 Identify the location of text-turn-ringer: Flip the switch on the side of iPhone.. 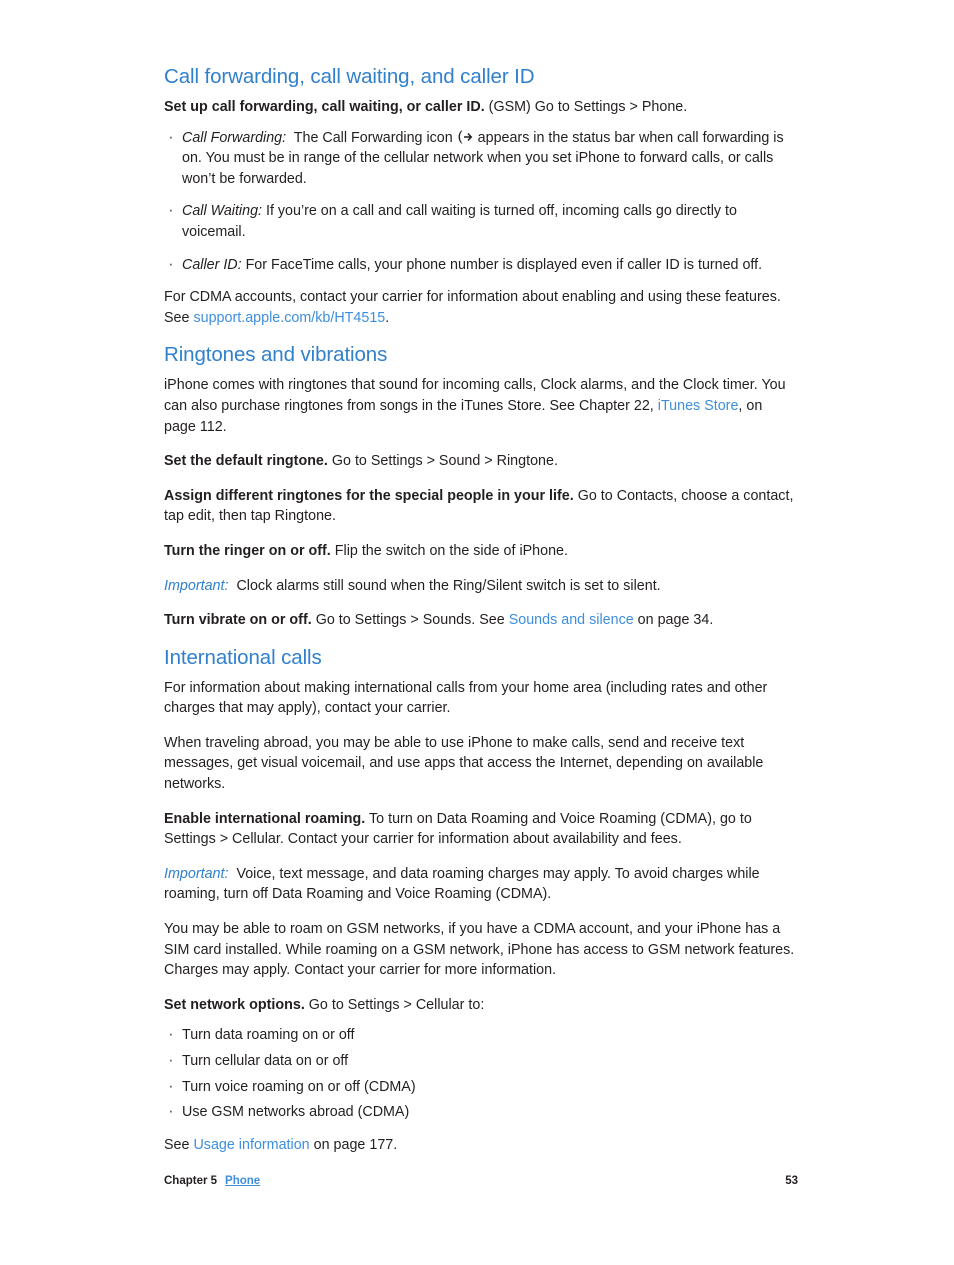
(451, 550).